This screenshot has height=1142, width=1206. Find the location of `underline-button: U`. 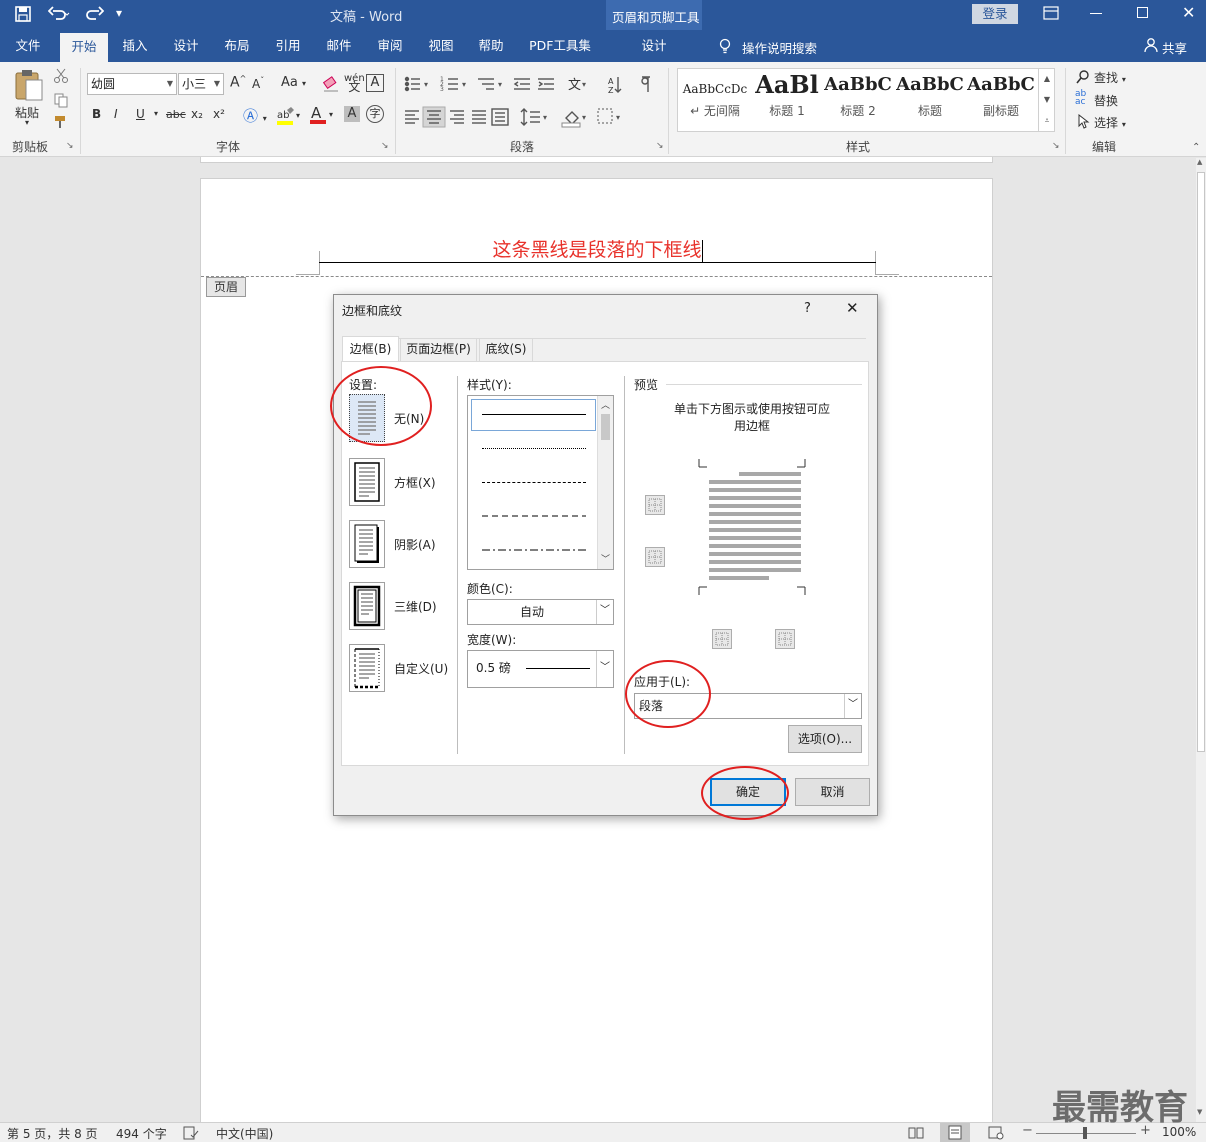

underline-button: U is located at coordinates (140, 114).